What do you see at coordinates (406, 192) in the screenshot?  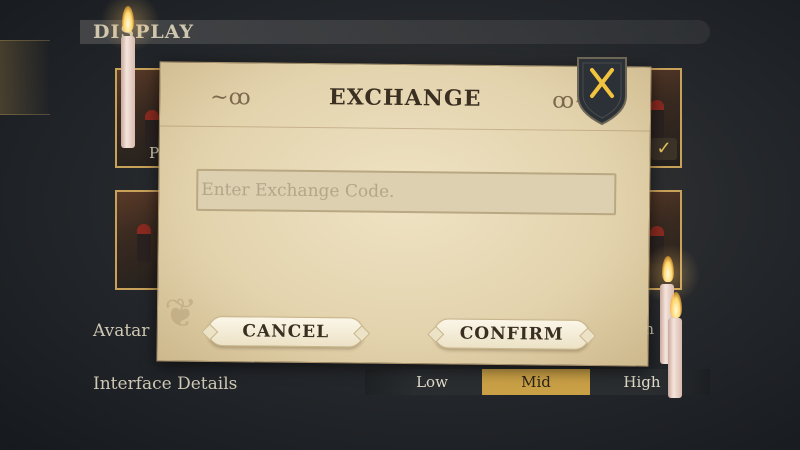 I see `exchange-code-input` at bounding box center [406, 192].